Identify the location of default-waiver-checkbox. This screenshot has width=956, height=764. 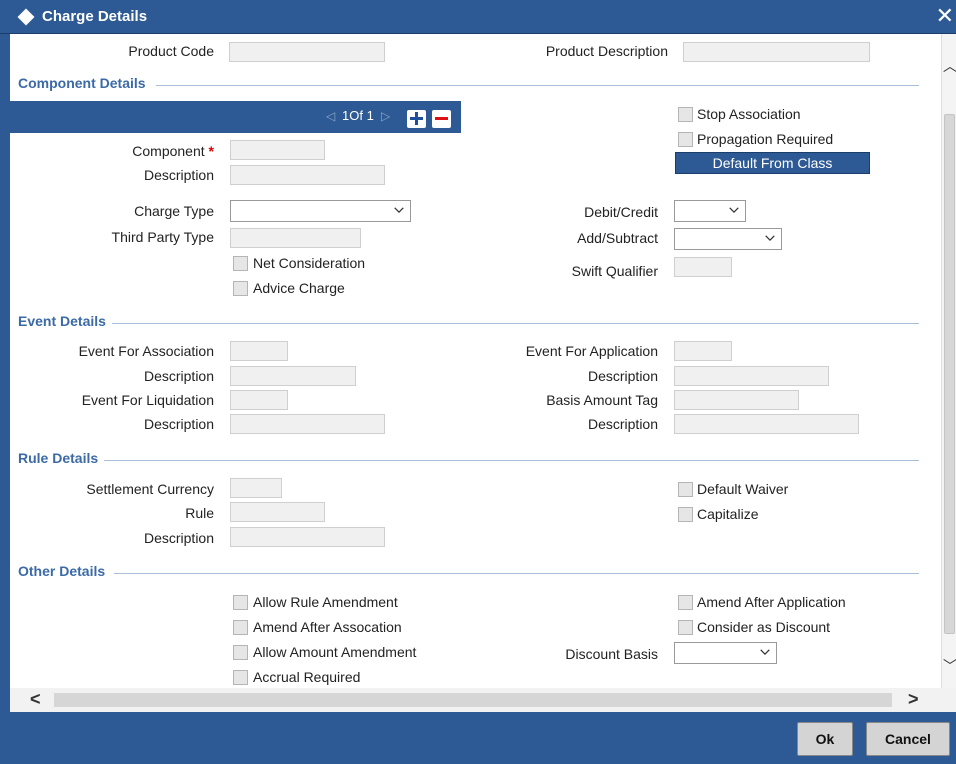
(685, 489).